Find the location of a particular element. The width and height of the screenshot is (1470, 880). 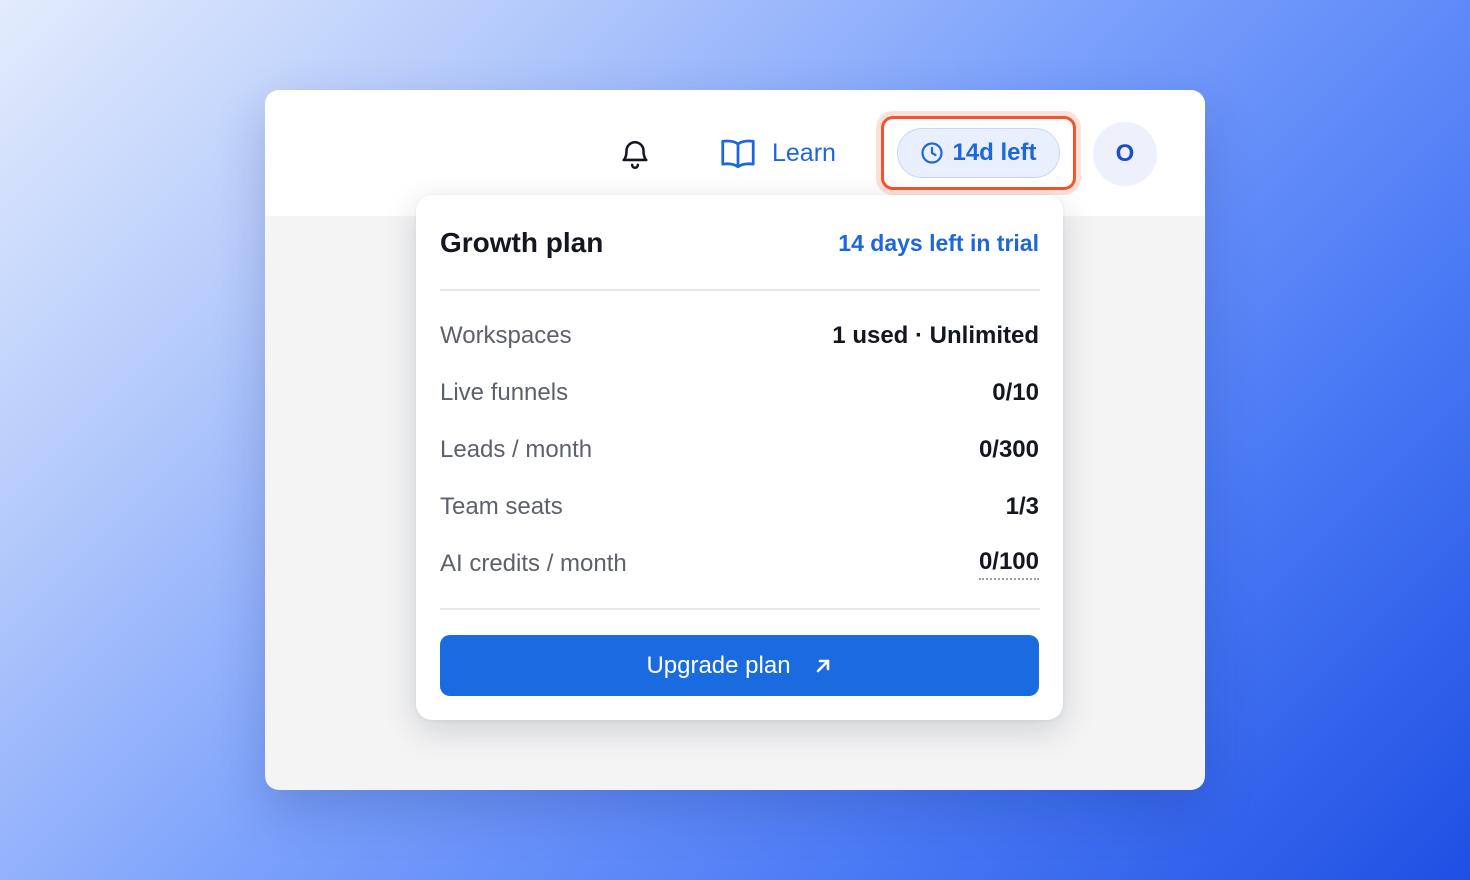

footer-divider is located at coordinates (740, 609).